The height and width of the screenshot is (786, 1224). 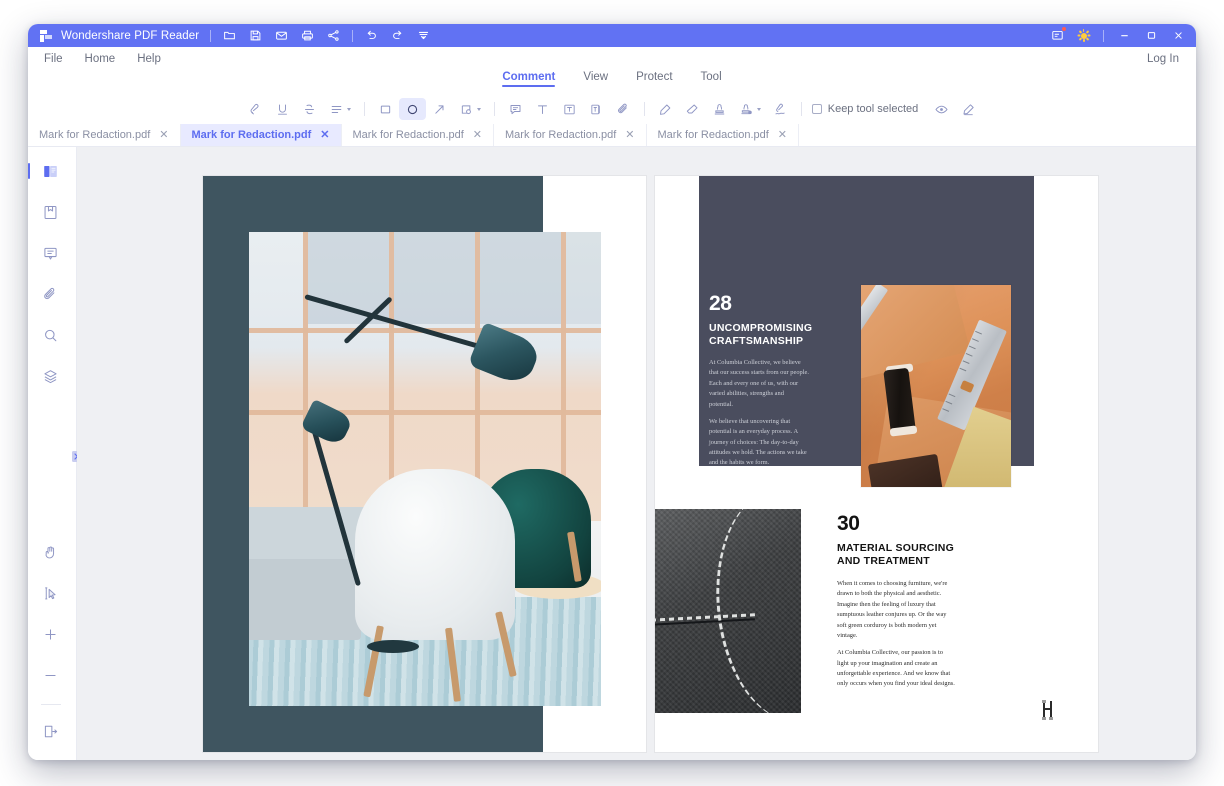 What do you see at coordinates (968, 109) in the screenshot?
I see `pen-icon` at bounding box center [968, 109].